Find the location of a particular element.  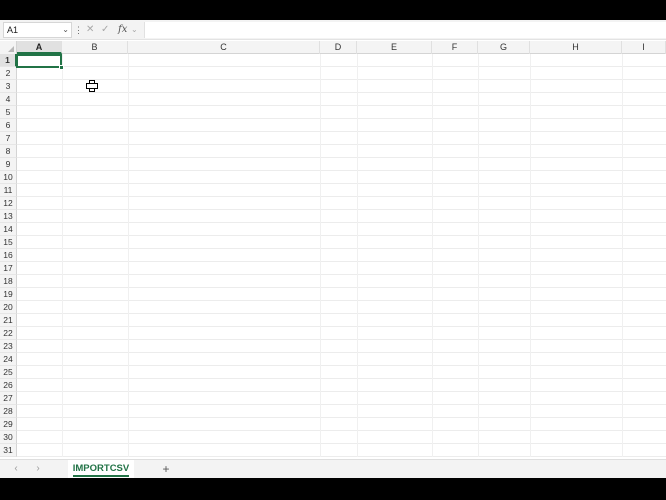

column-header-row: ABCDEFGHI is located at coordinates (333, 47).